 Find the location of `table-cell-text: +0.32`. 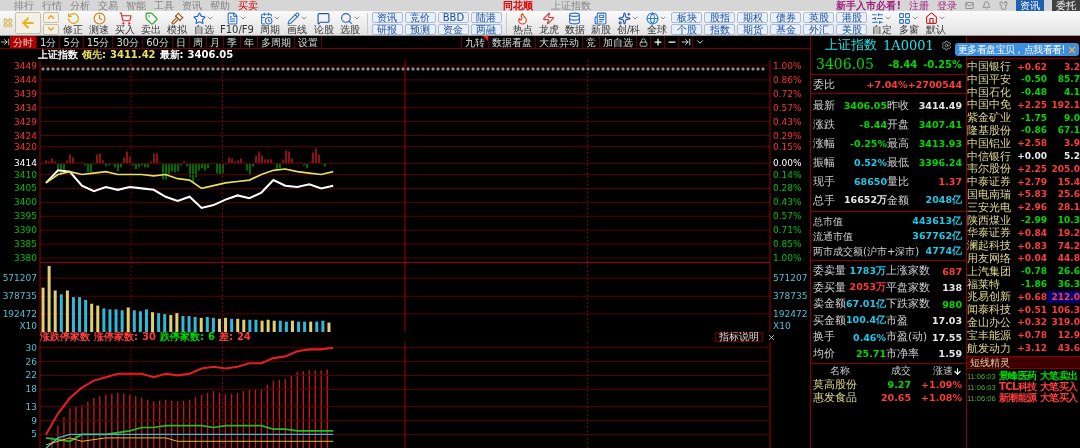

table-cell-text: +0.32 is located at coordinates (1031, 322).